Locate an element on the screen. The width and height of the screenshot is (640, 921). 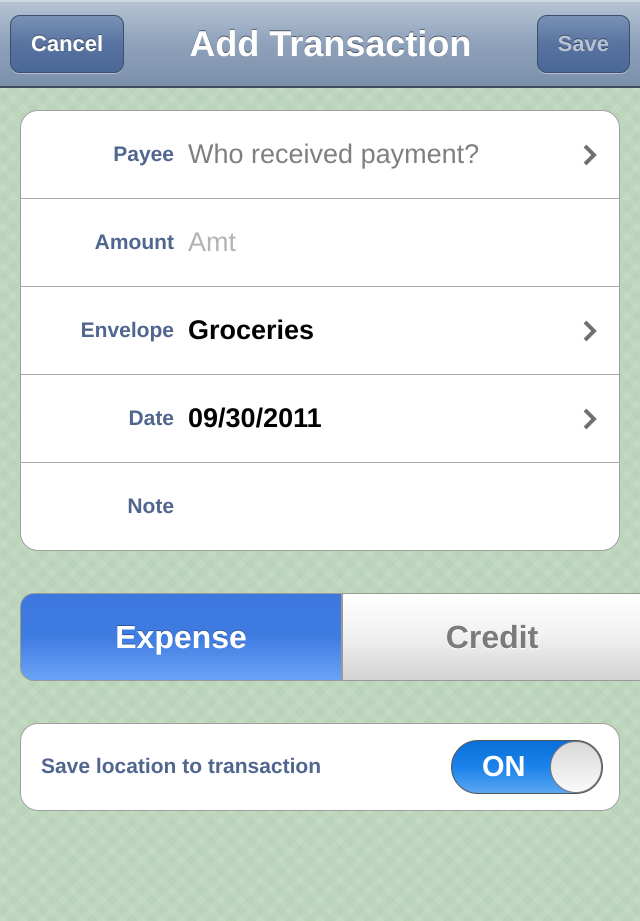
field-placeholder: Amt is located at coordinates (392, 242).